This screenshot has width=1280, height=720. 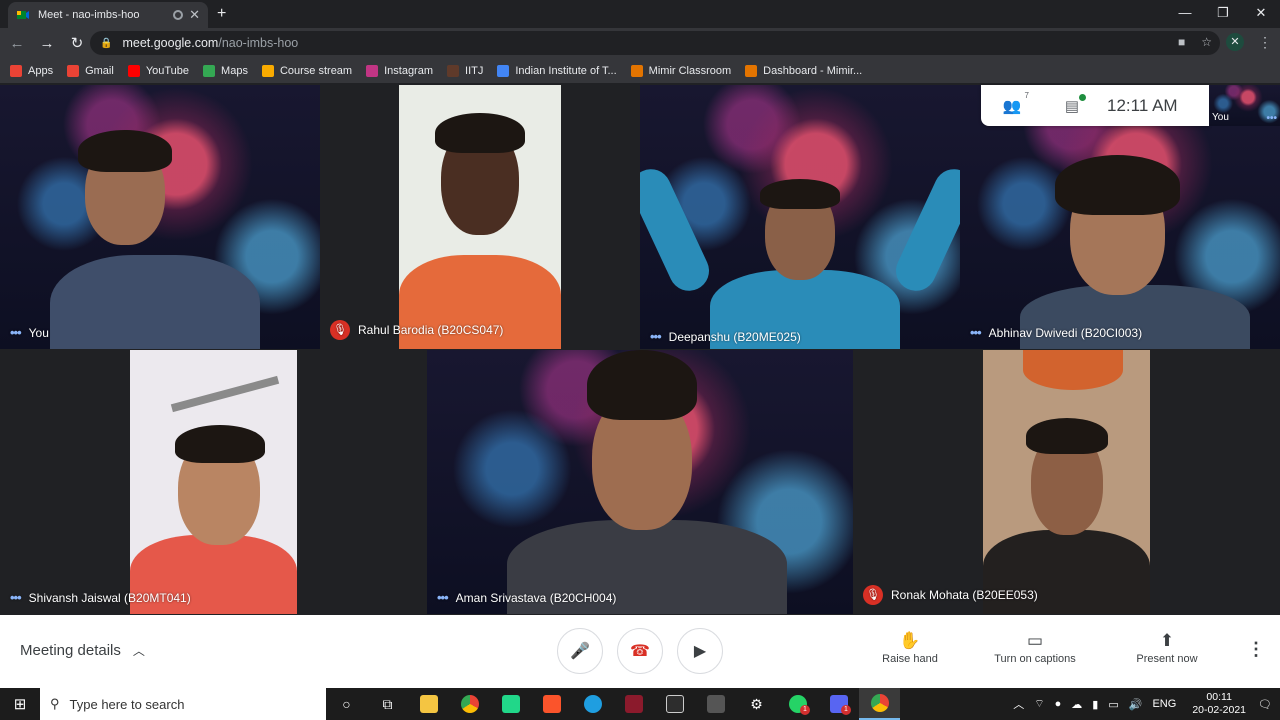 I want to click on extension-icon: ✕, so click(x=1235, y=42).